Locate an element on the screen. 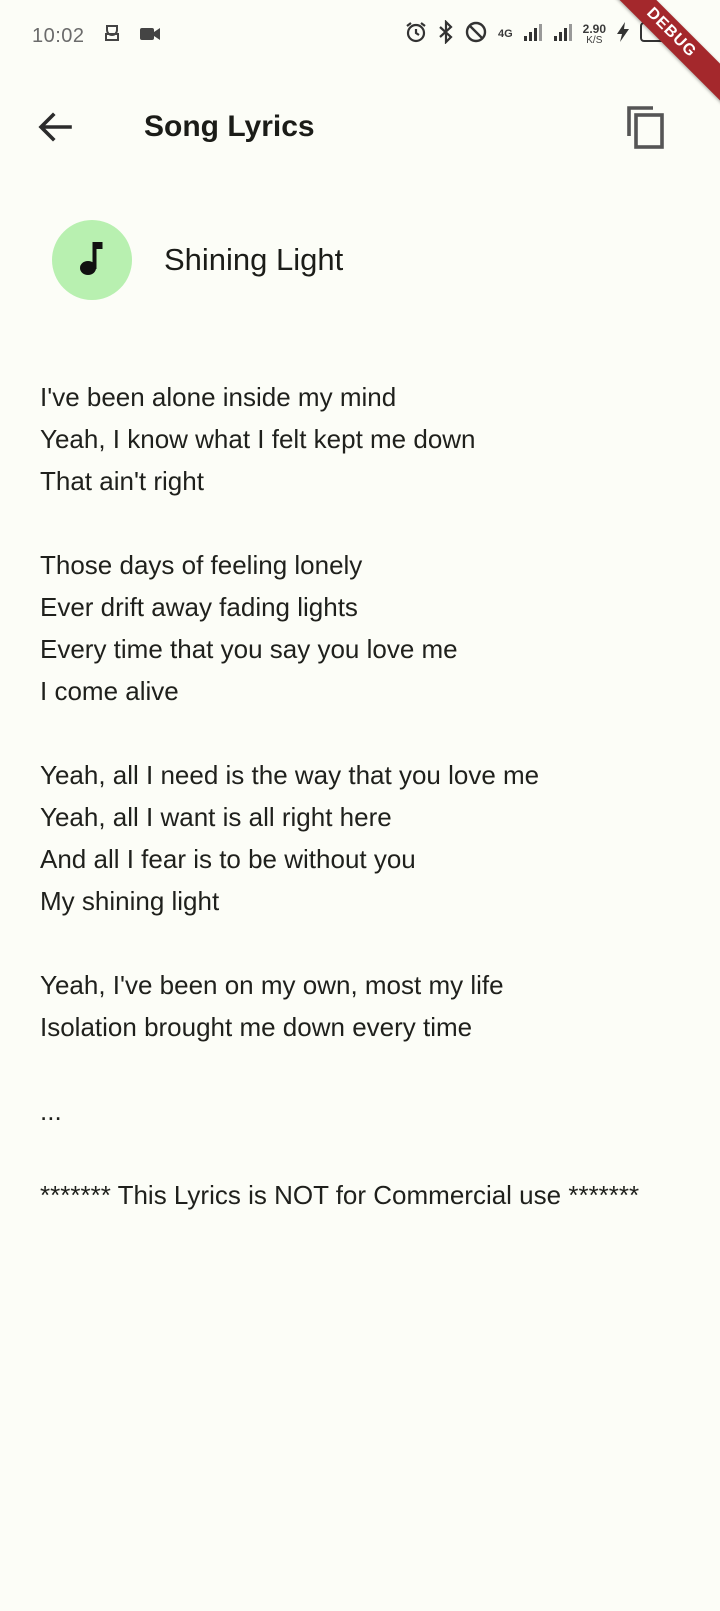 The image size is (720, 1611). app-notification-icon is located at coordinates (112, 36).